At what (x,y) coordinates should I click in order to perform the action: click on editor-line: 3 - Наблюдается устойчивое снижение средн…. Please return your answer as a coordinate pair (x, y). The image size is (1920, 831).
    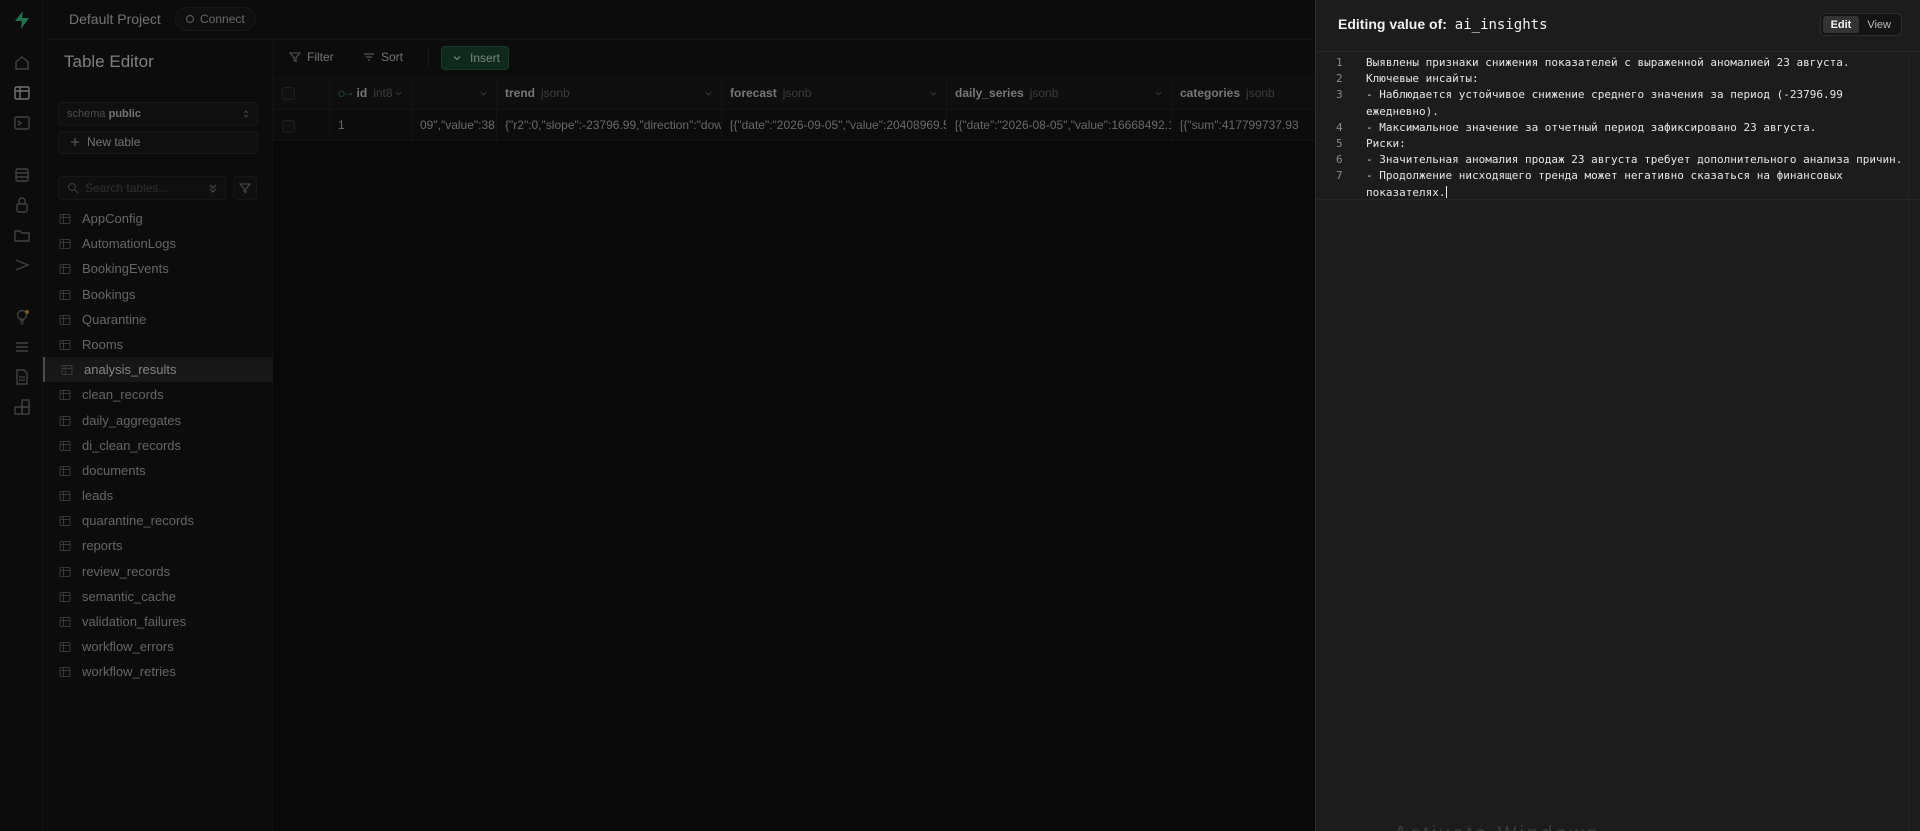
    Looking at the image, I should click on (1618, 103).